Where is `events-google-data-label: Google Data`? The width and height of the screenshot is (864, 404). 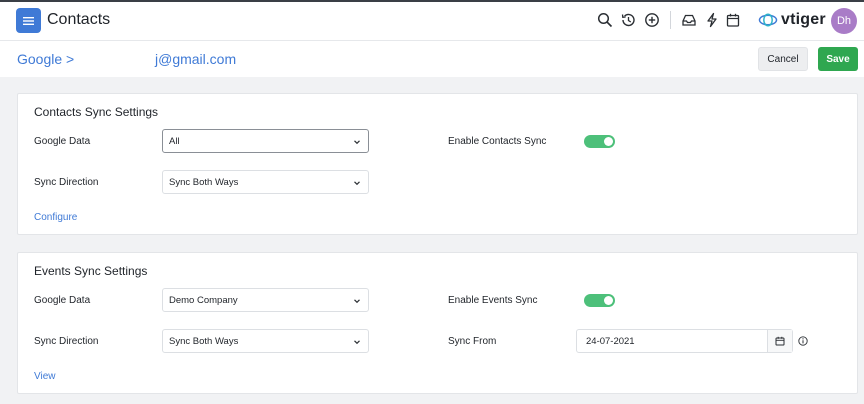 events-google-data-label: Google Data is located at coordinates (62, 300).